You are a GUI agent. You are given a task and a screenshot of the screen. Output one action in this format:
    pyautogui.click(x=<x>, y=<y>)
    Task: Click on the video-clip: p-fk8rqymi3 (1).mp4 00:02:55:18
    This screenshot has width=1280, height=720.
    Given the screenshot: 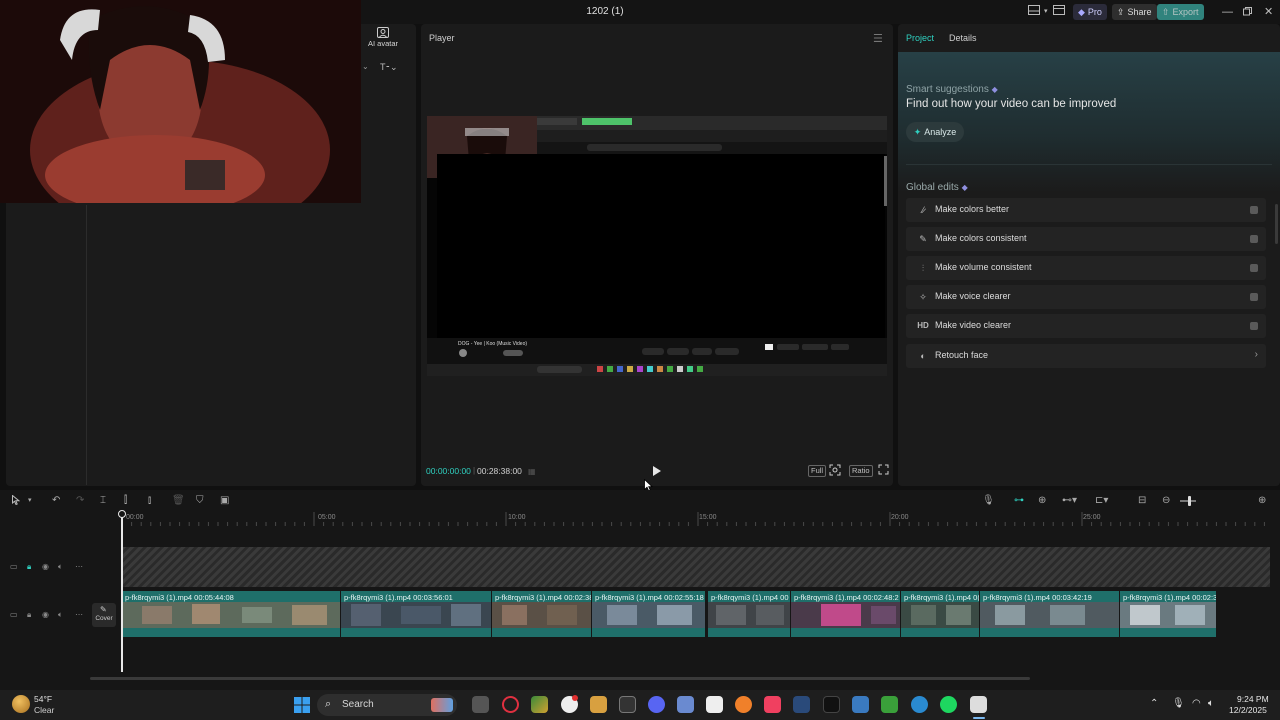 What is the action you would take?
    pyautogui.click(x=649, y=614)
    